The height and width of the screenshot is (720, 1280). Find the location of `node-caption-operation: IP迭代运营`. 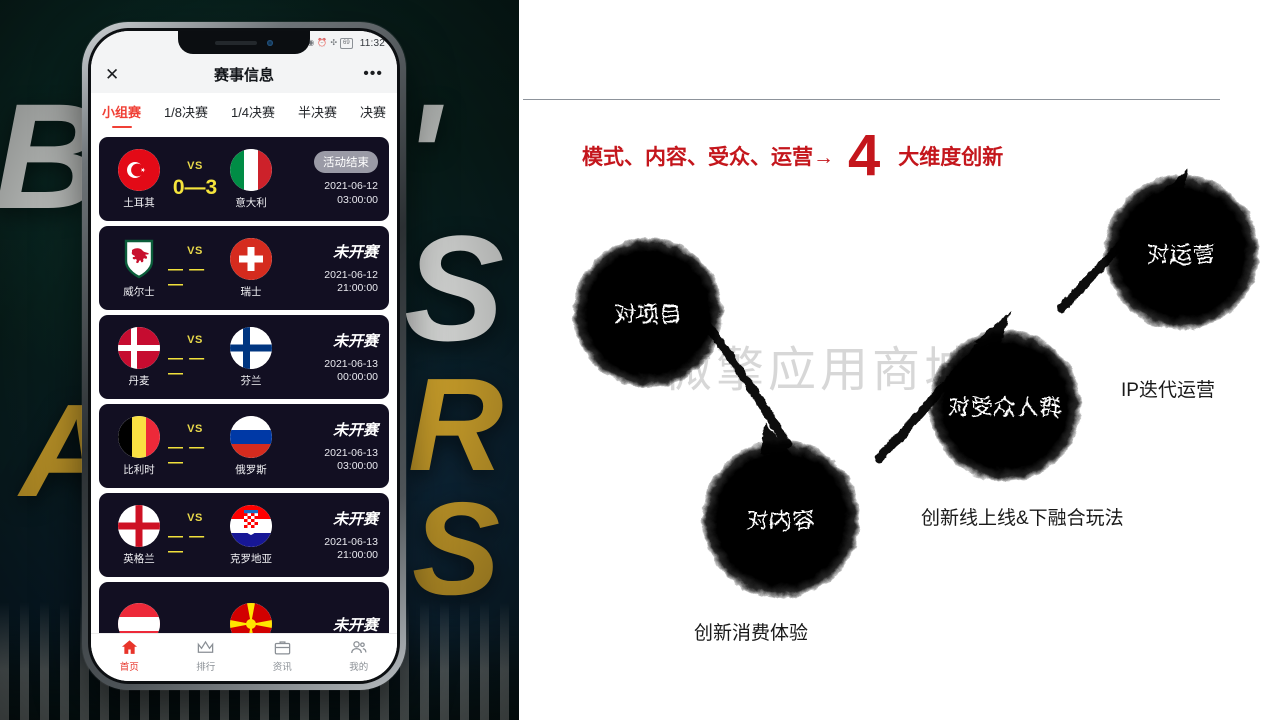

node-caption-operation: IP迭代运营 is located at coordinates (1168, 390).